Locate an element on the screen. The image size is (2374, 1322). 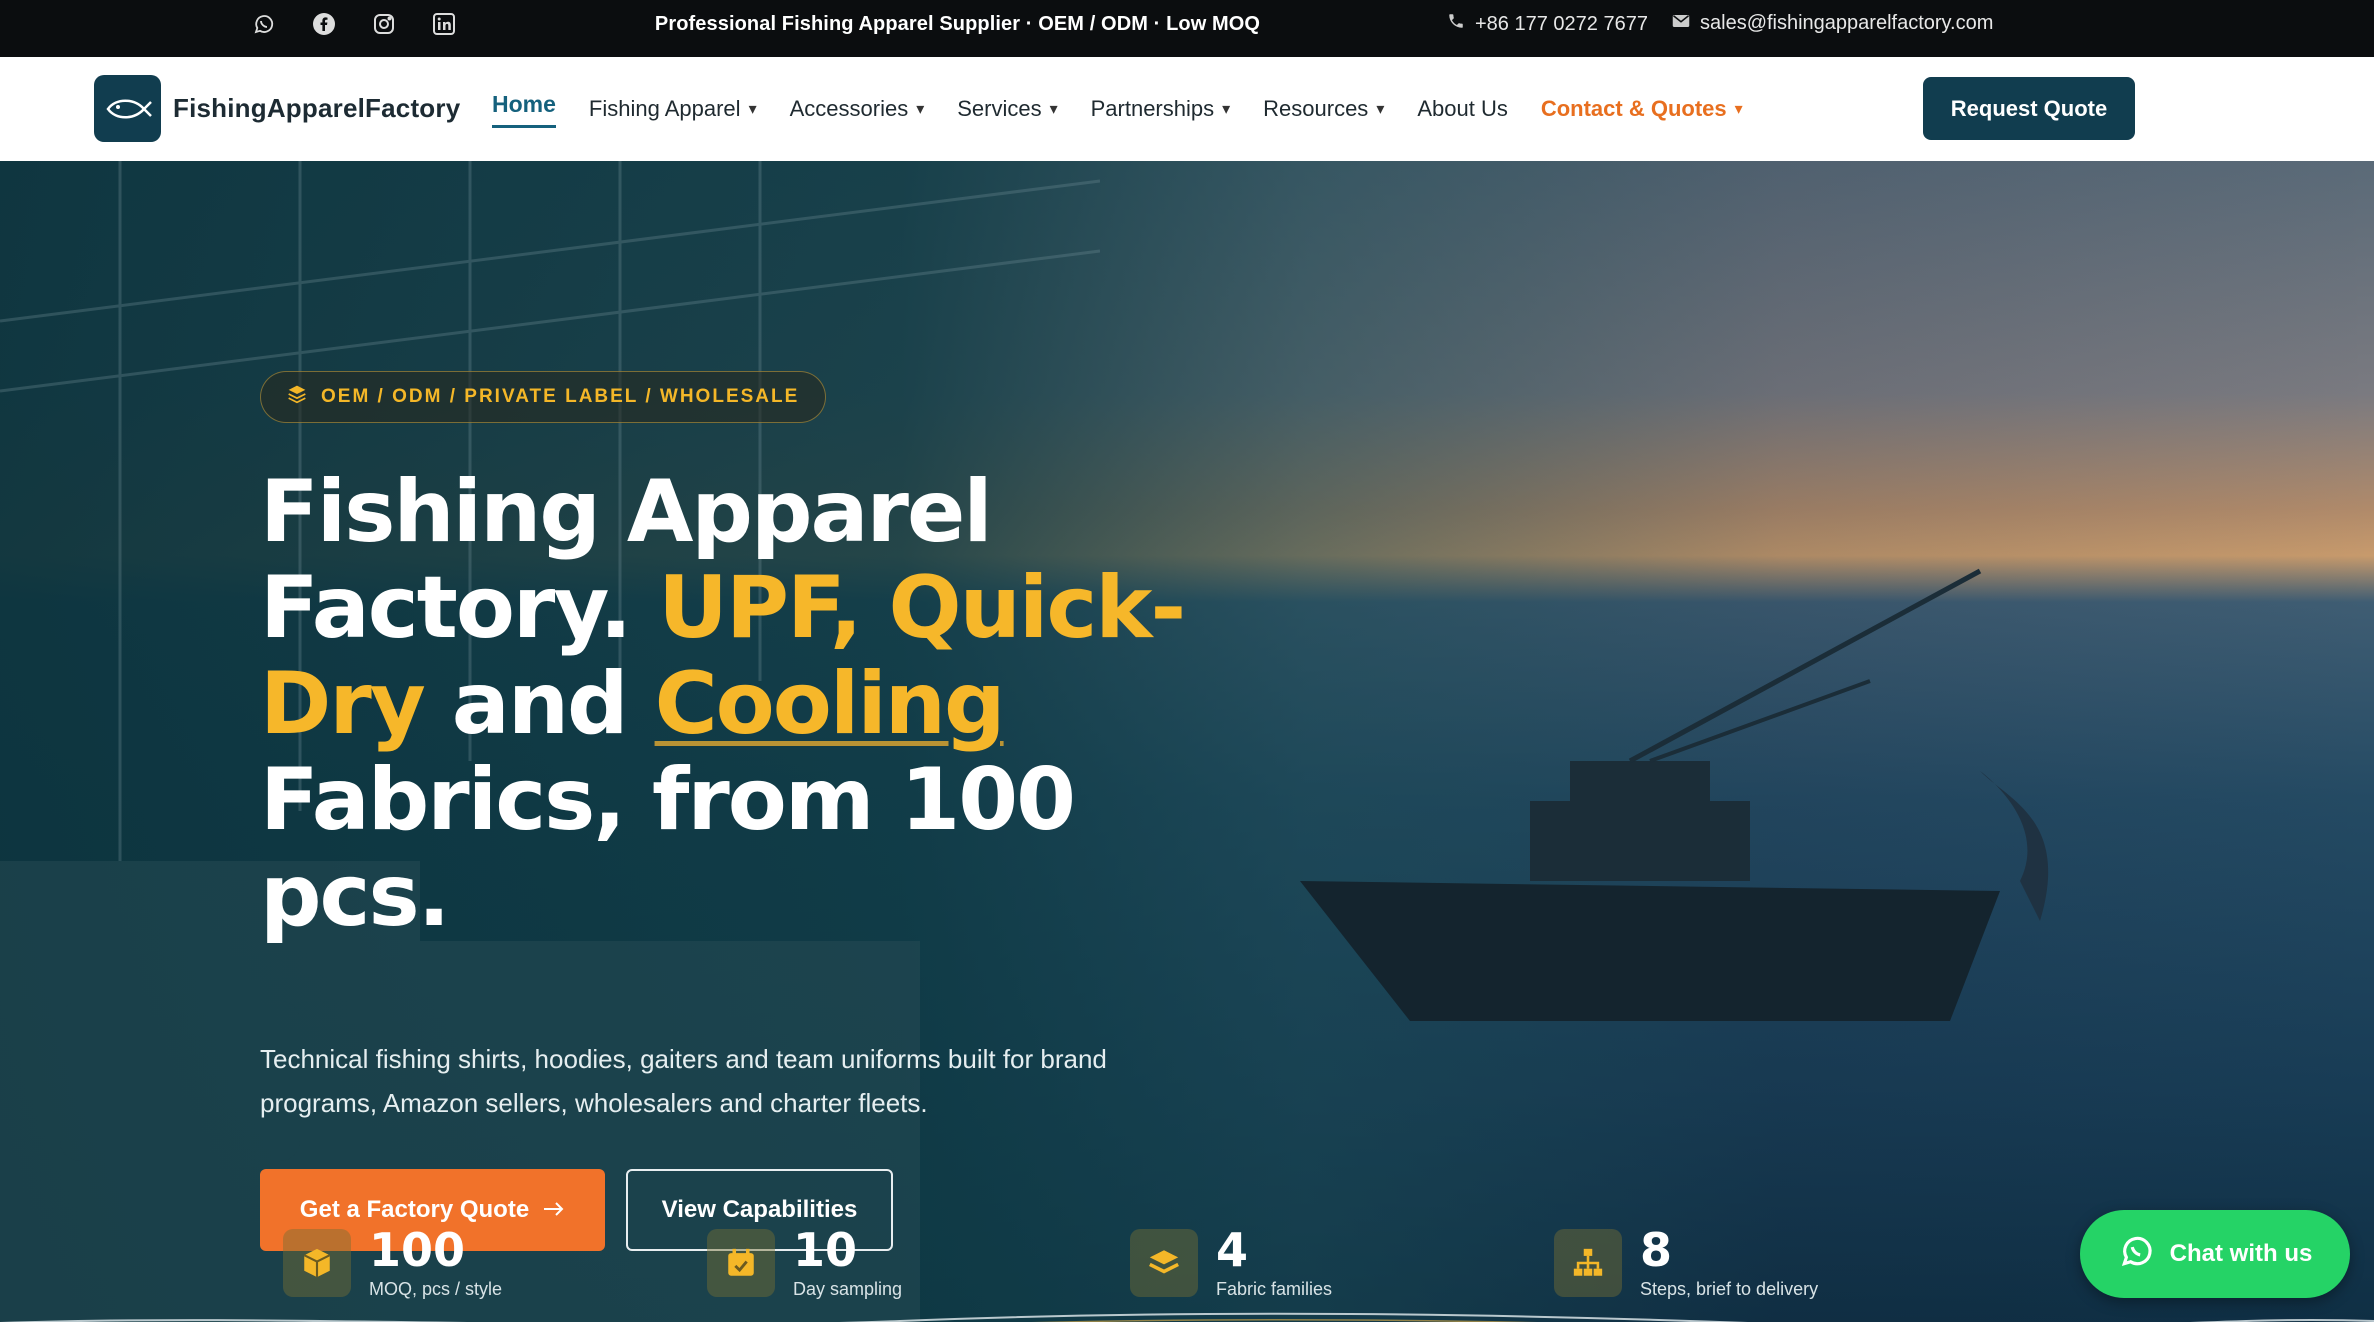
nav-about-us: About Us is located at coordinates (1462, 109).